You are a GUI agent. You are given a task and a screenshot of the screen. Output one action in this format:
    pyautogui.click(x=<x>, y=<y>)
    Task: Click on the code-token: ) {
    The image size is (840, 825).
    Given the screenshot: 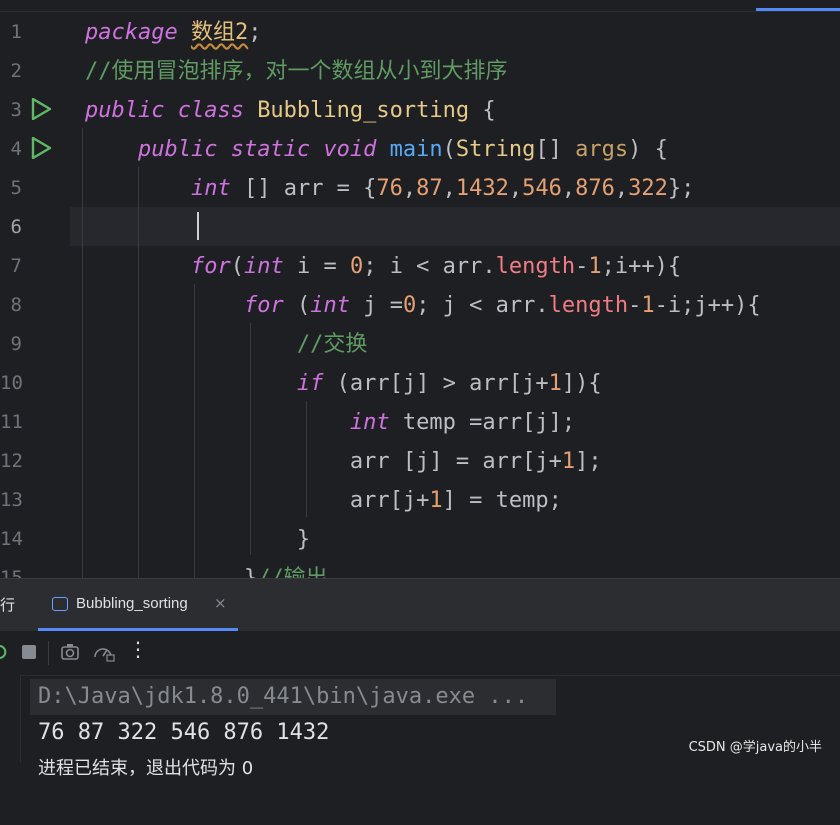 What is the action you would take?
    pyautogui.click(x=648, y=149)
    